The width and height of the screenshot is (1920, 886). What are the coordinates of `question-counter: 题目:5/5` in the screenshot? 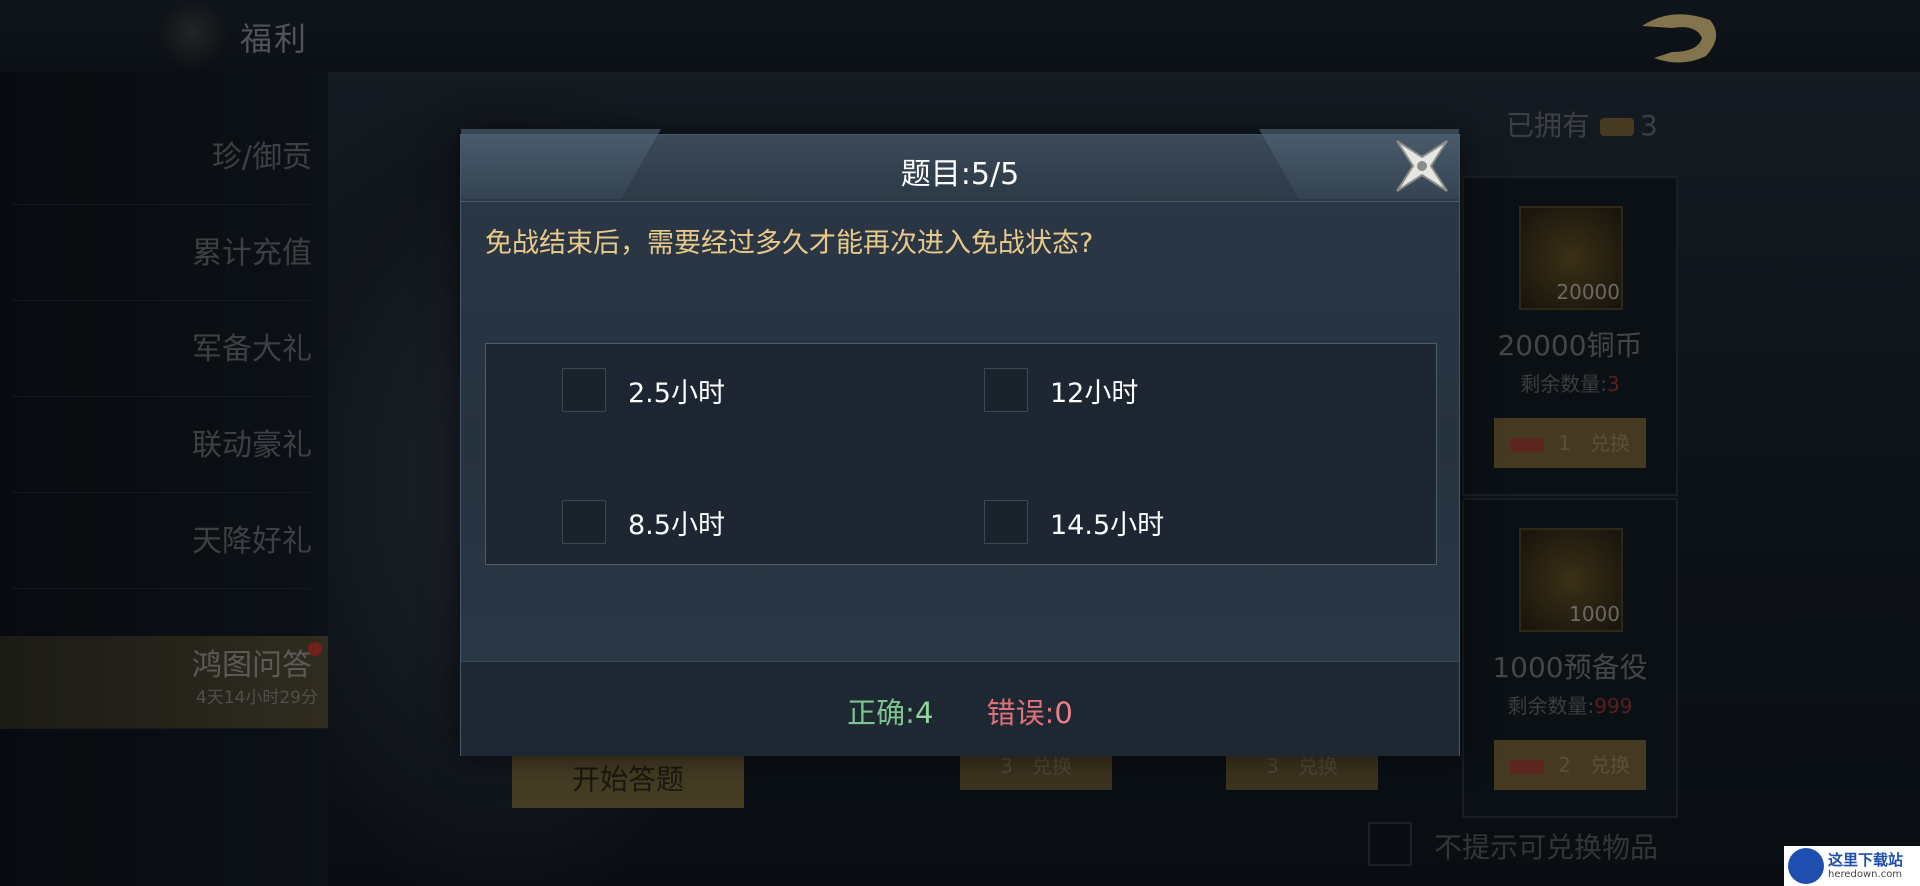 It's located at (960, 174).